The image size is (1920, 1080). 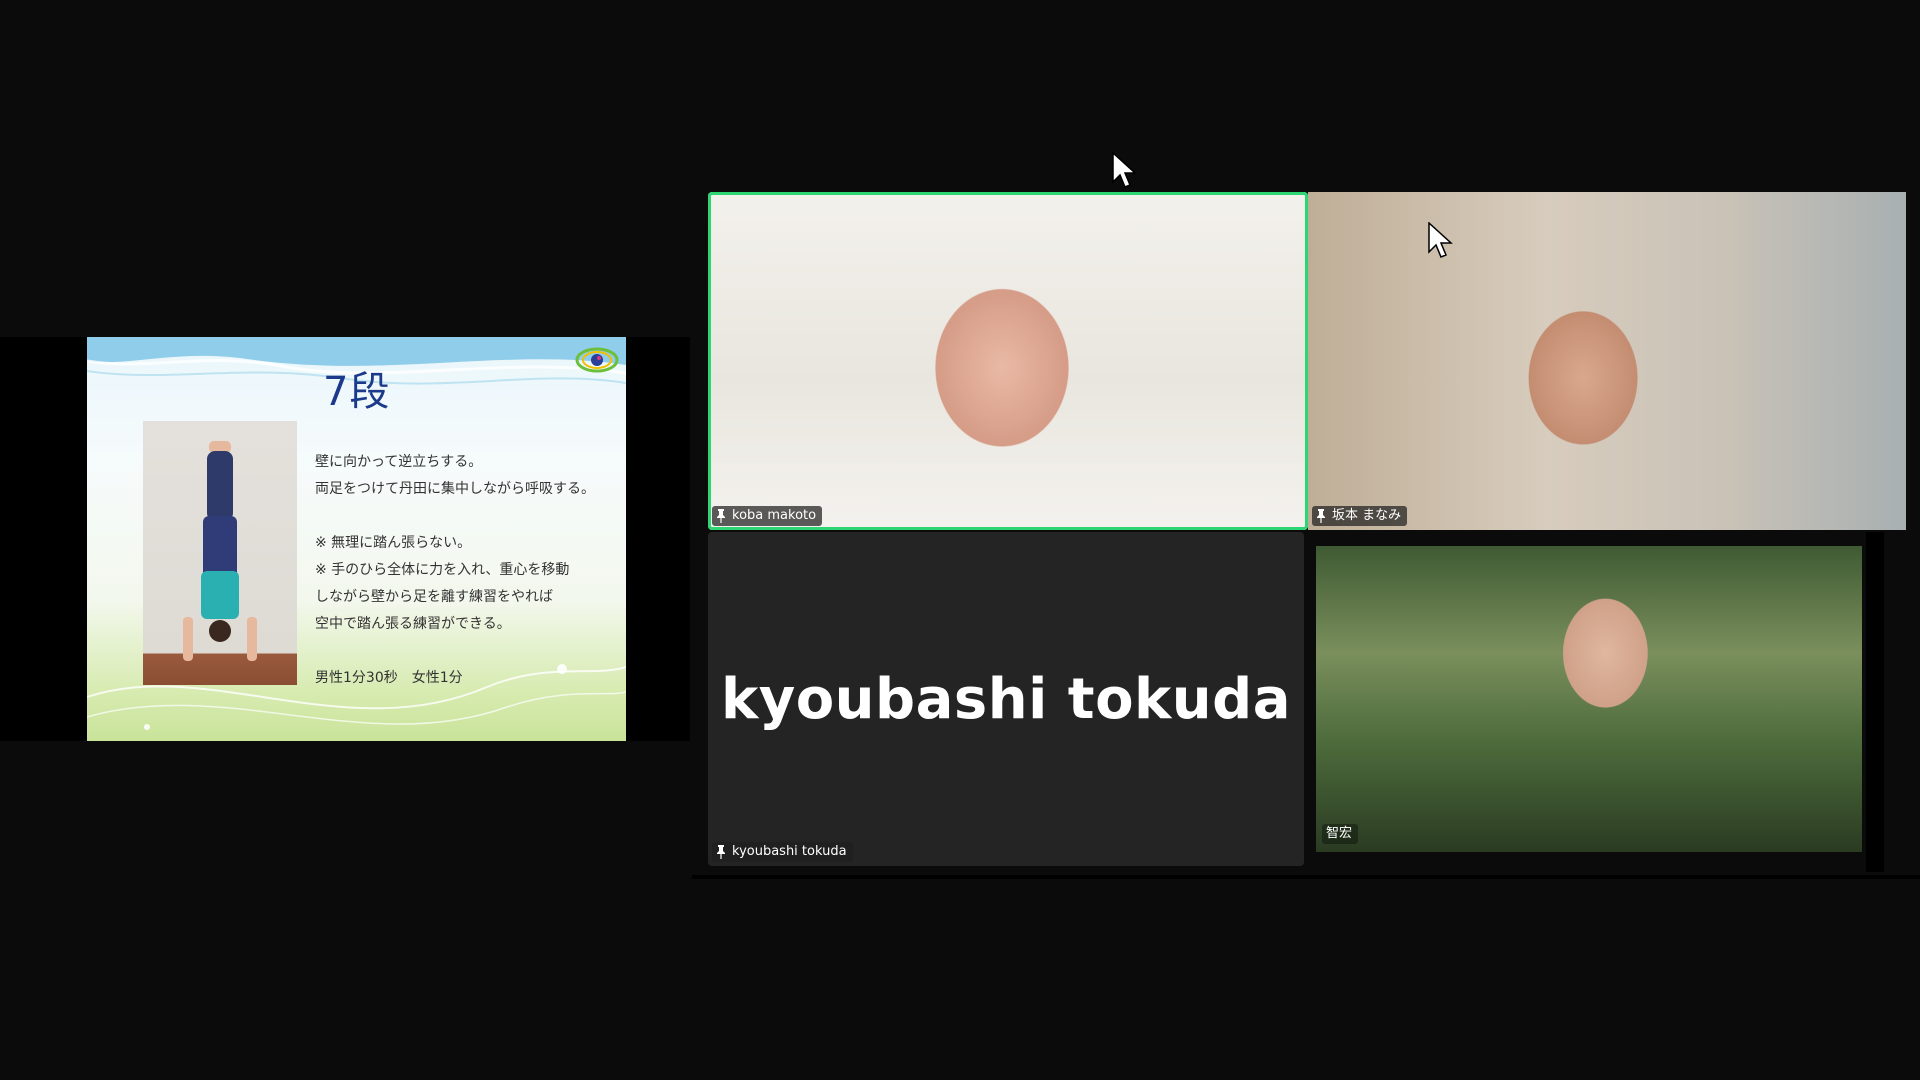 I want to click on slide-line: 両足をつけて丹田に集中しながら呼吸する。, so click(x=455, y=489).